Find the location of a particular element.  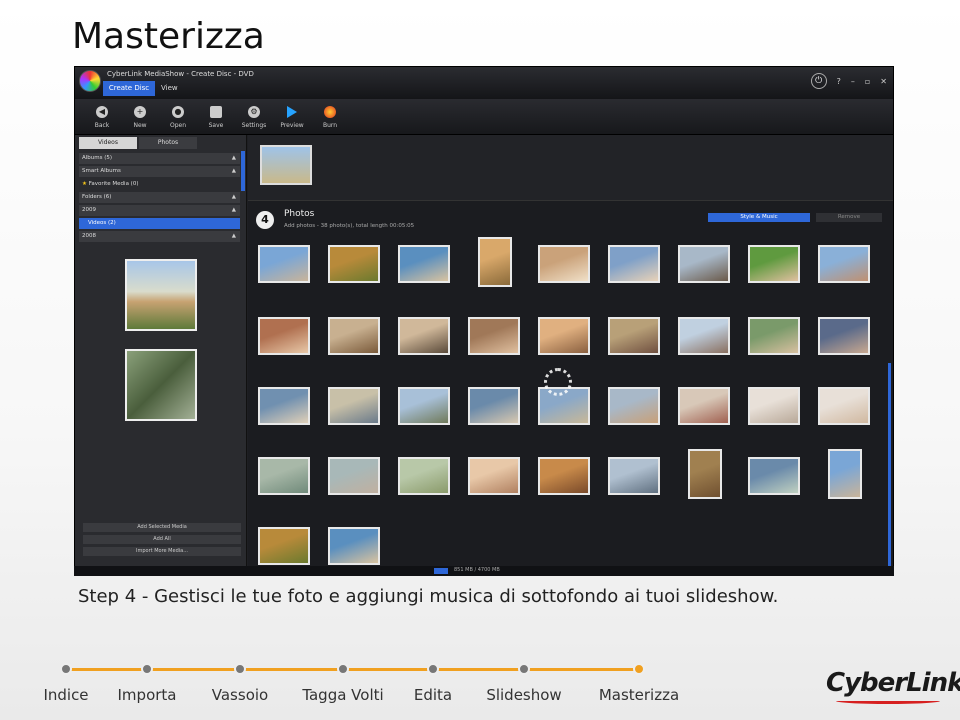

burn-button: Burn is located at coordinates (330, 117).